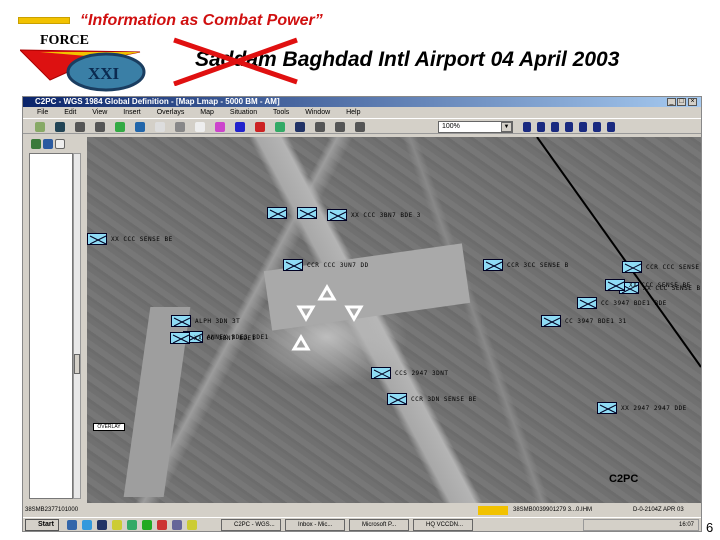 The height and width of the screenshot is (540, 720). I want to click on layer-icon, so click(36, 144).